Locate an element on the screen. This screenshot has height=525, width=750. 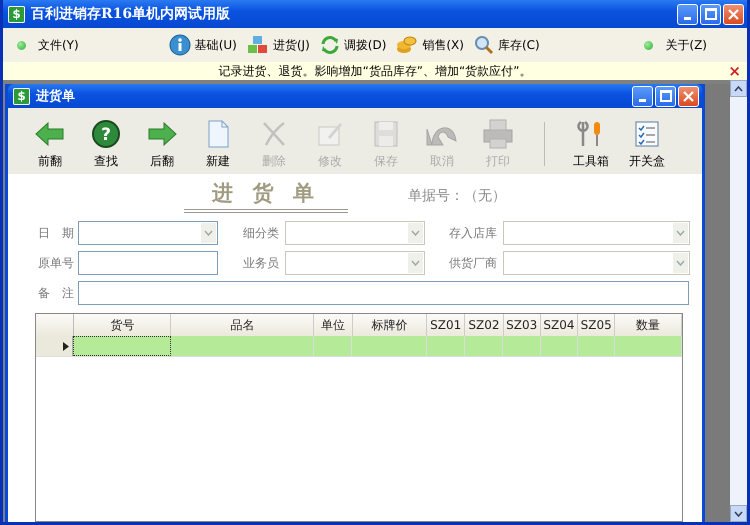
document-number: 单据号：（无） is located at coordinates (457, 196).